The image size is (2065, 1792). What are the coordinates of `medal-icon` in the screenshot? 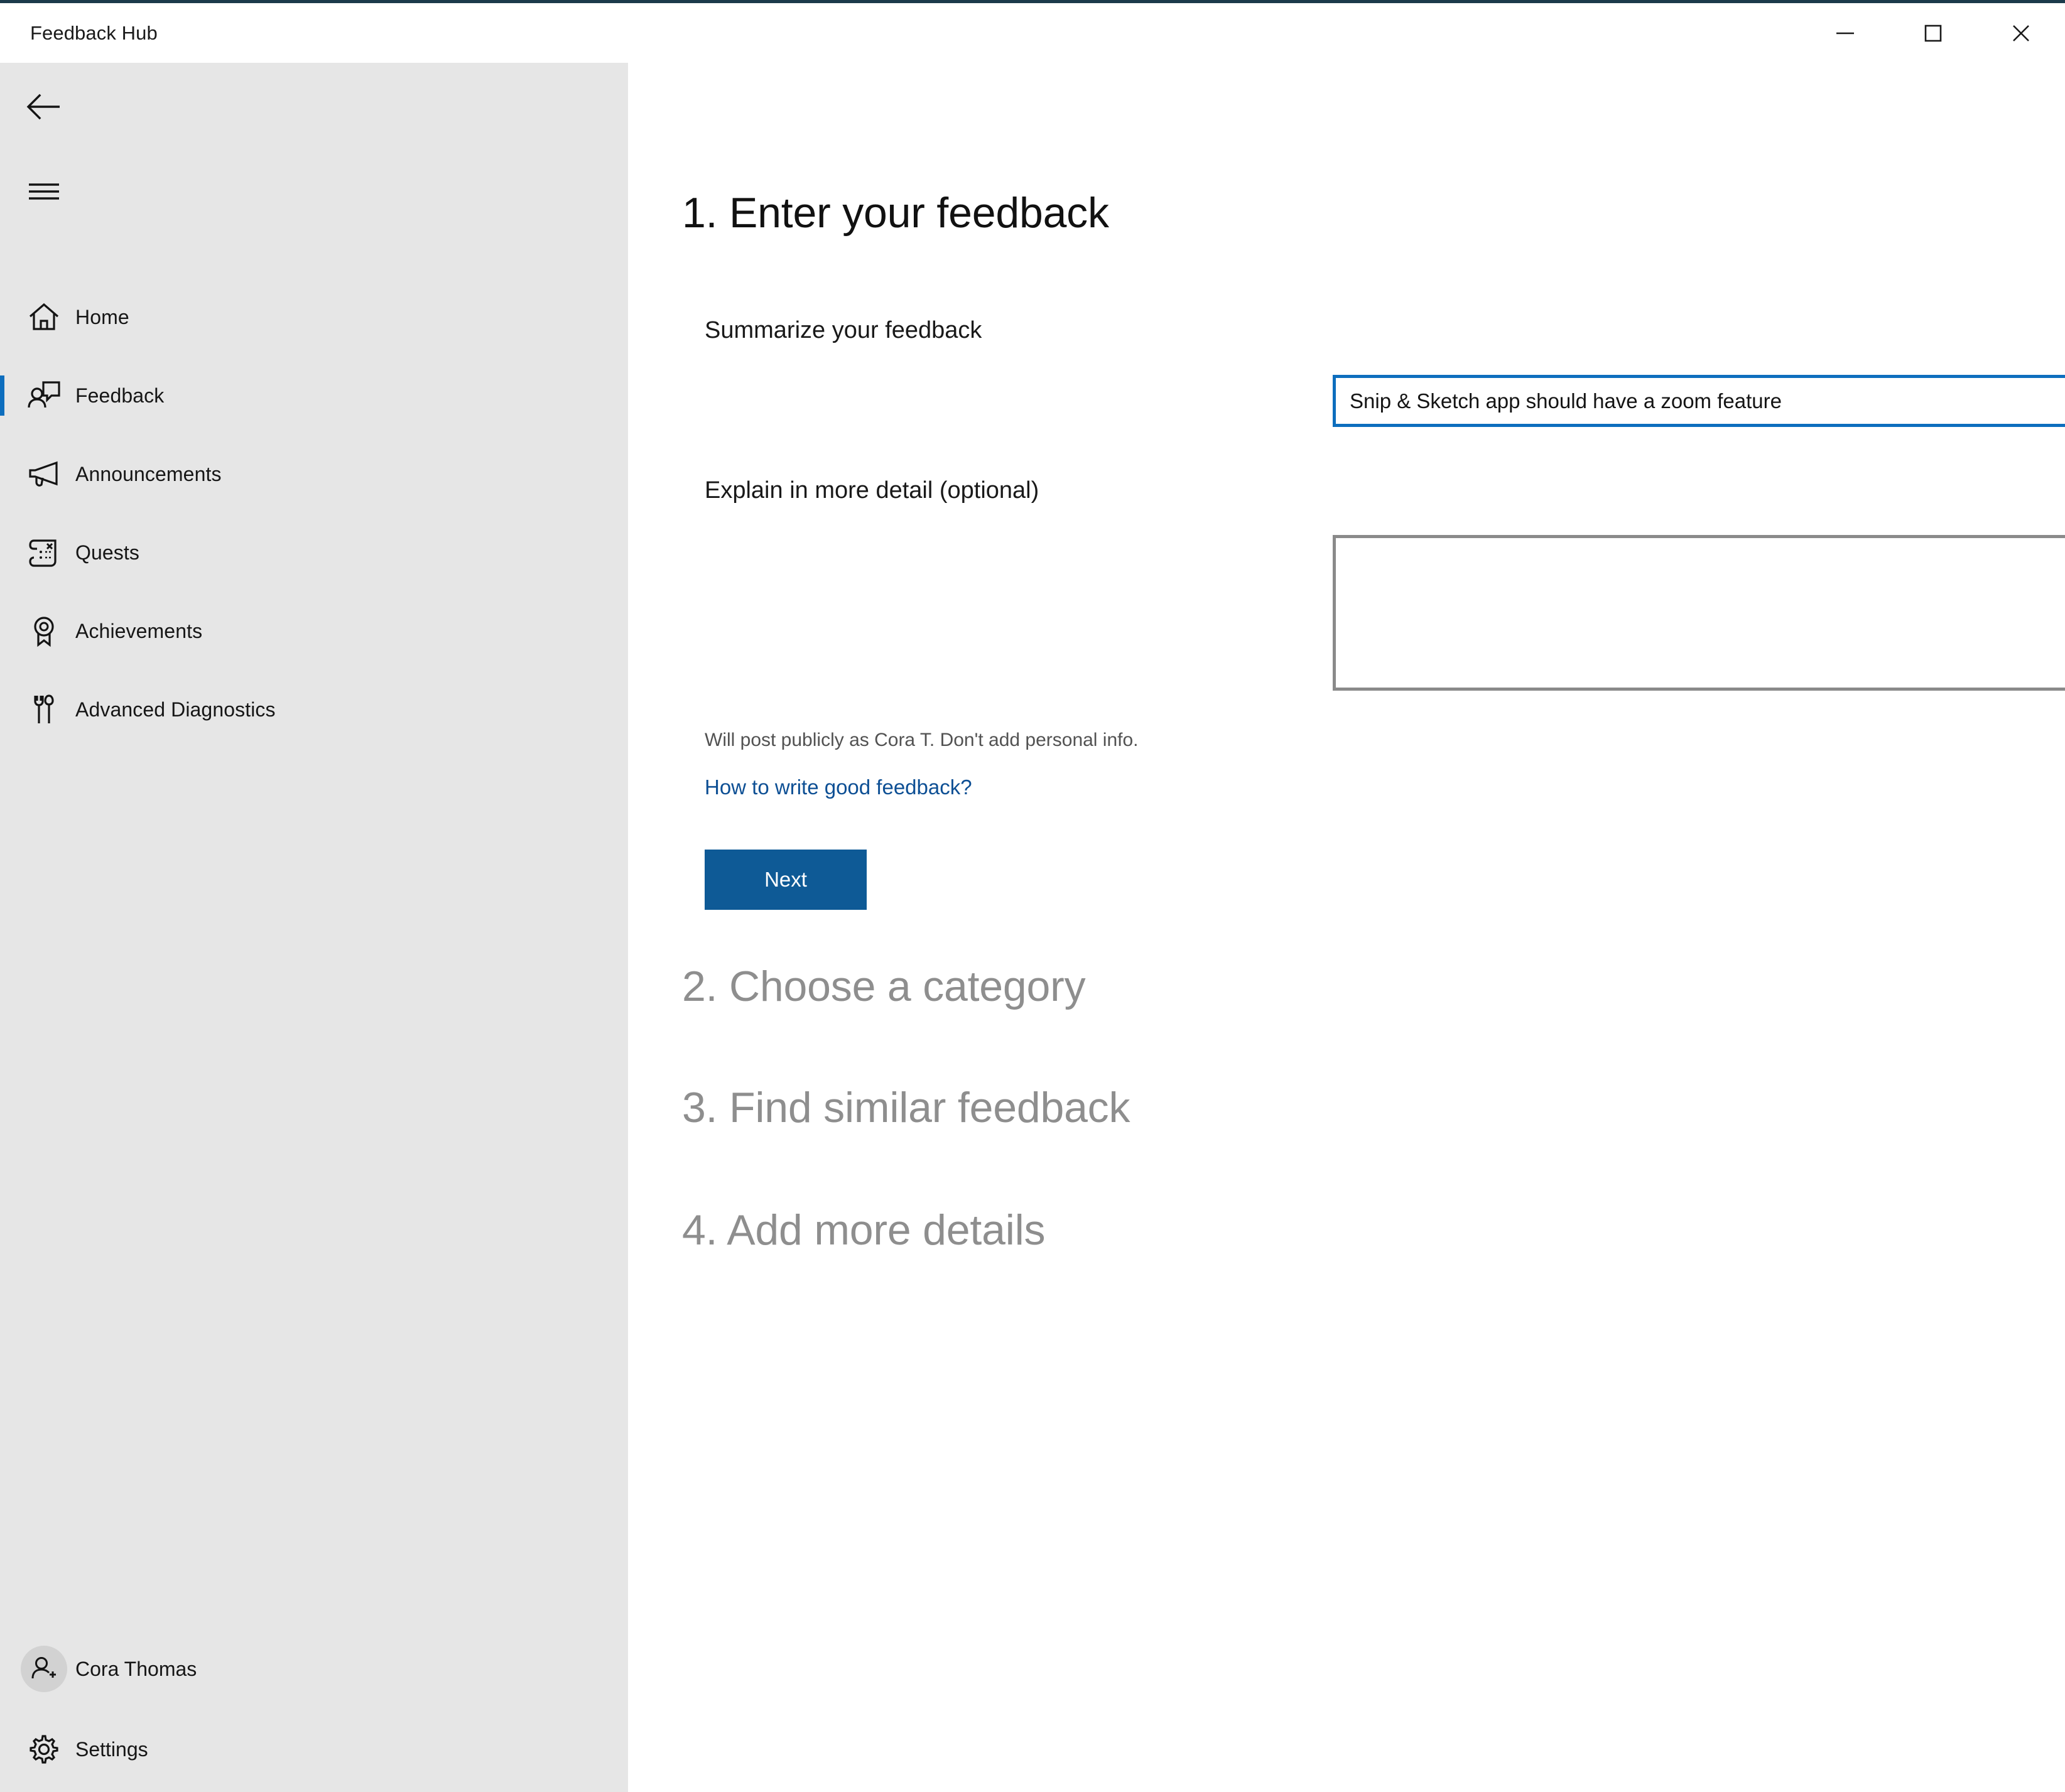 It's located at (44, 631).